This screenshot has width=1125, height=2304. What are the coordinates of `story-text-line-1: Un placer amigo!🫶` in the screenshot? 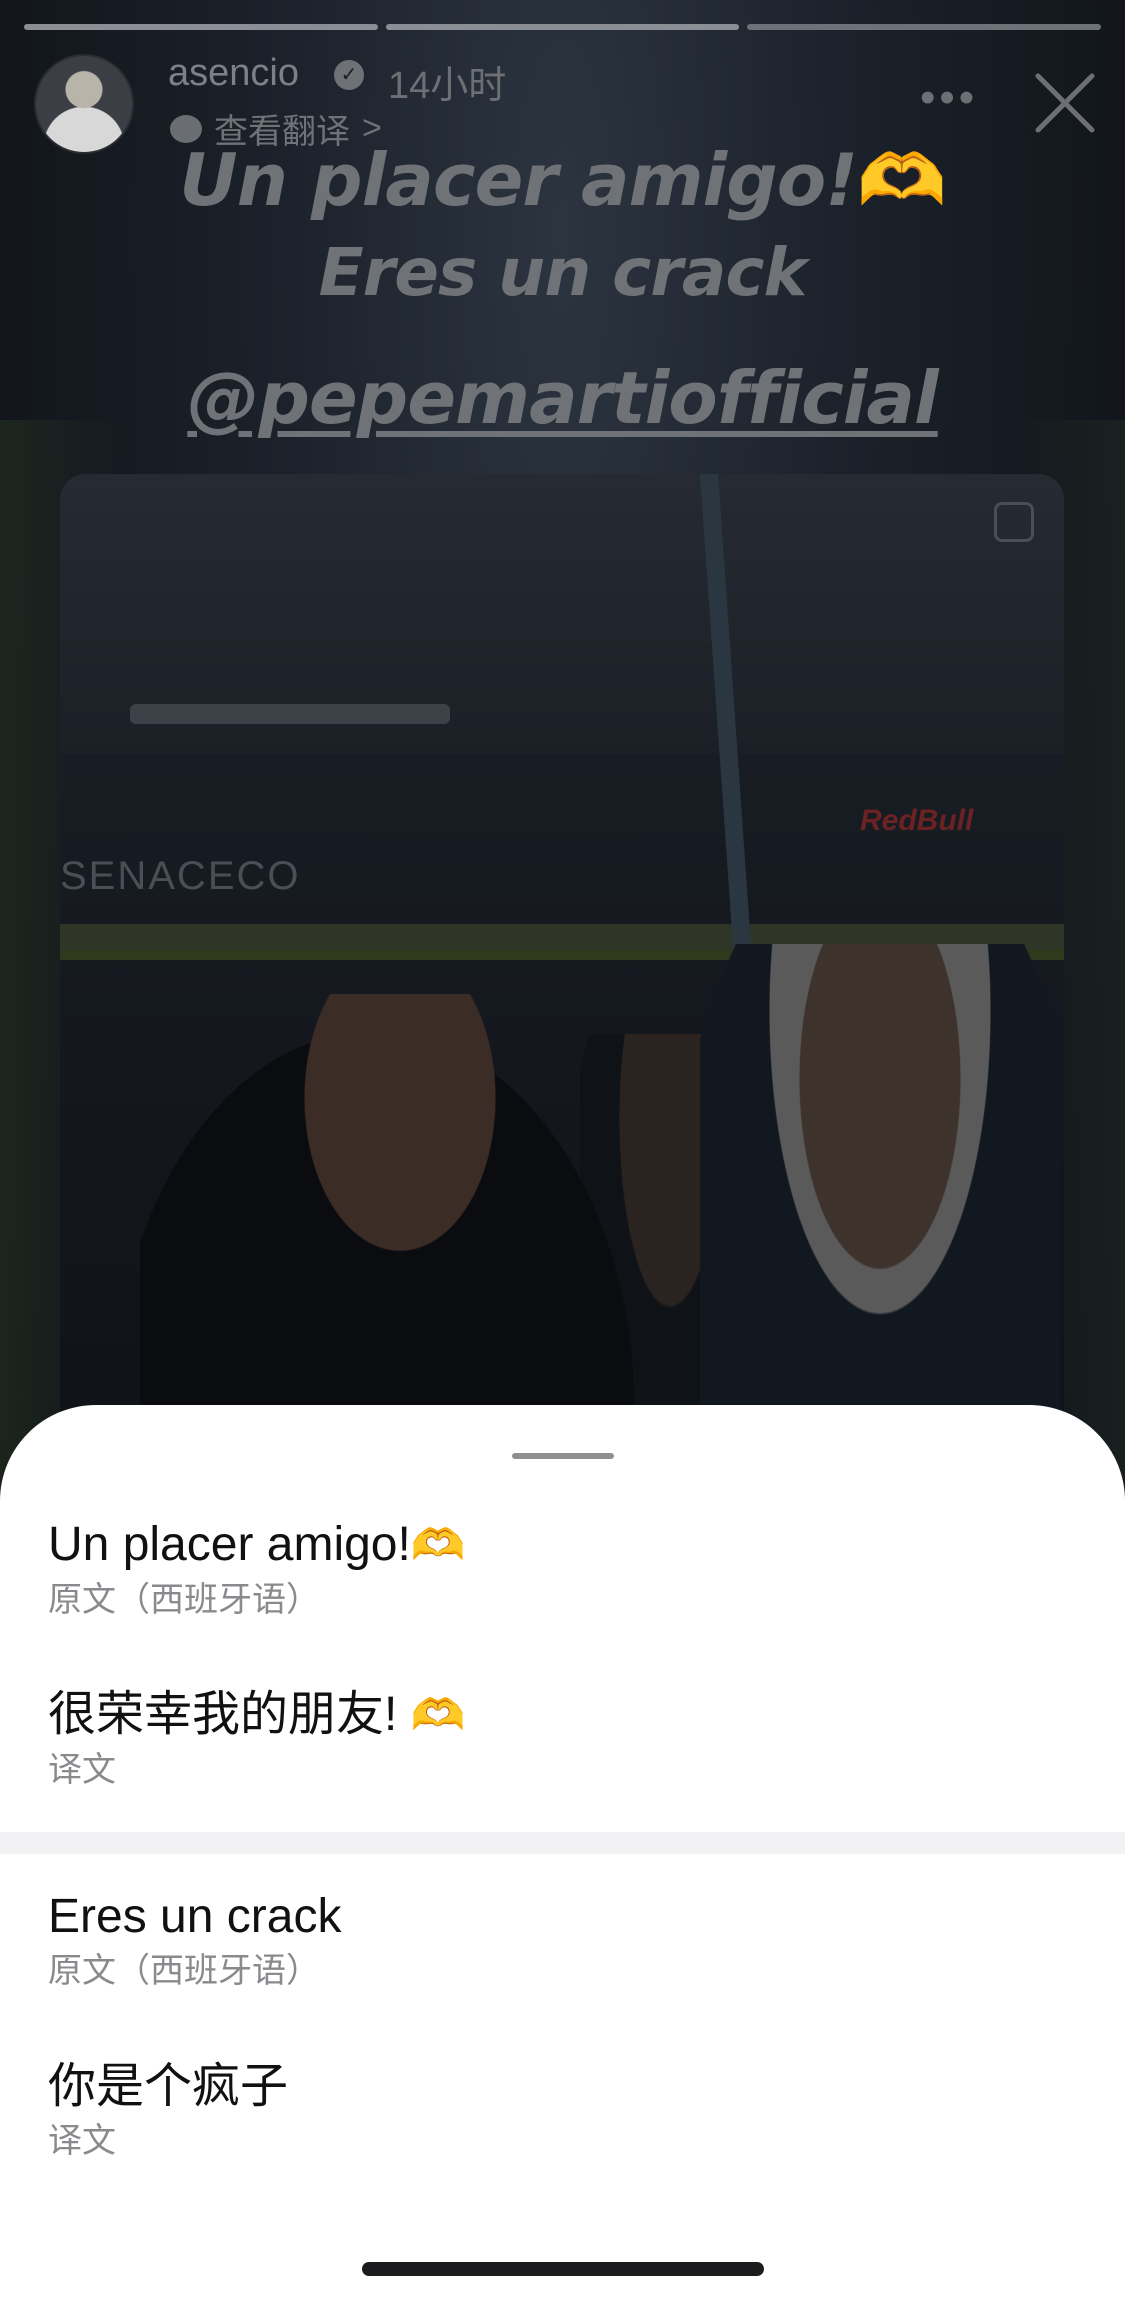 It's located at (562, 180).